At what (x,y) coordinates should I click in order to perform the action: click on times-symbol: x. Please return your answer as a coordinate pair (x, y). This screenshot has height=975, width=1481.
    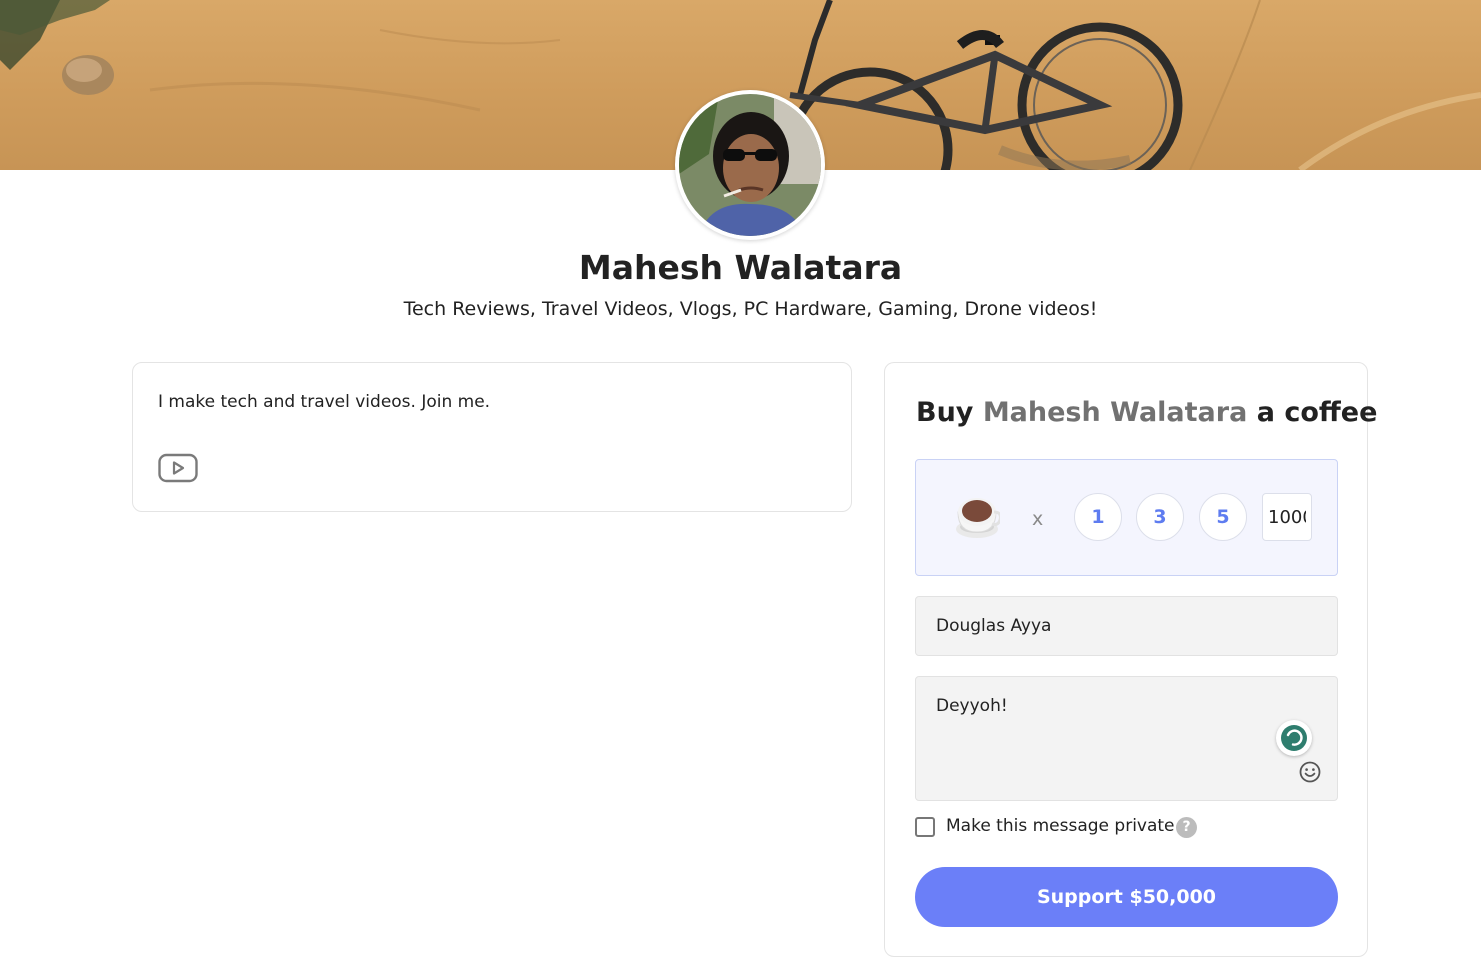
    Looking at the image, I should click on (1038, 519).